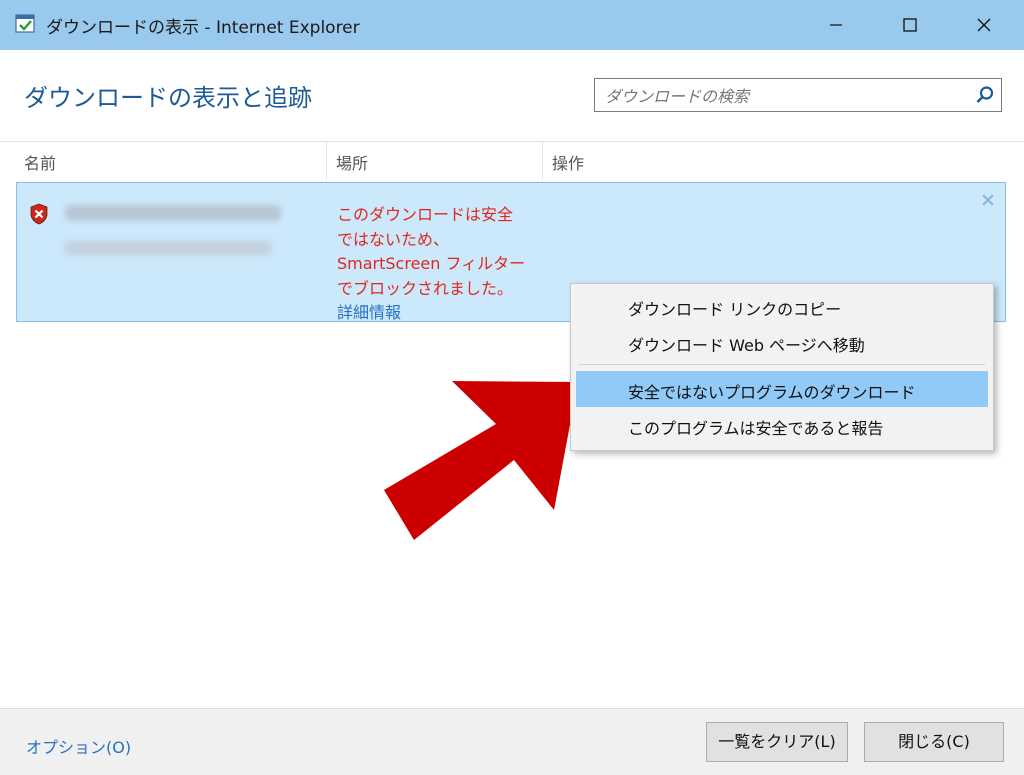 The image size is (1024, 775). Describe the element at coordinates (78, 746) in the screenshot. I see `options-link: オプション(O)` at that location.